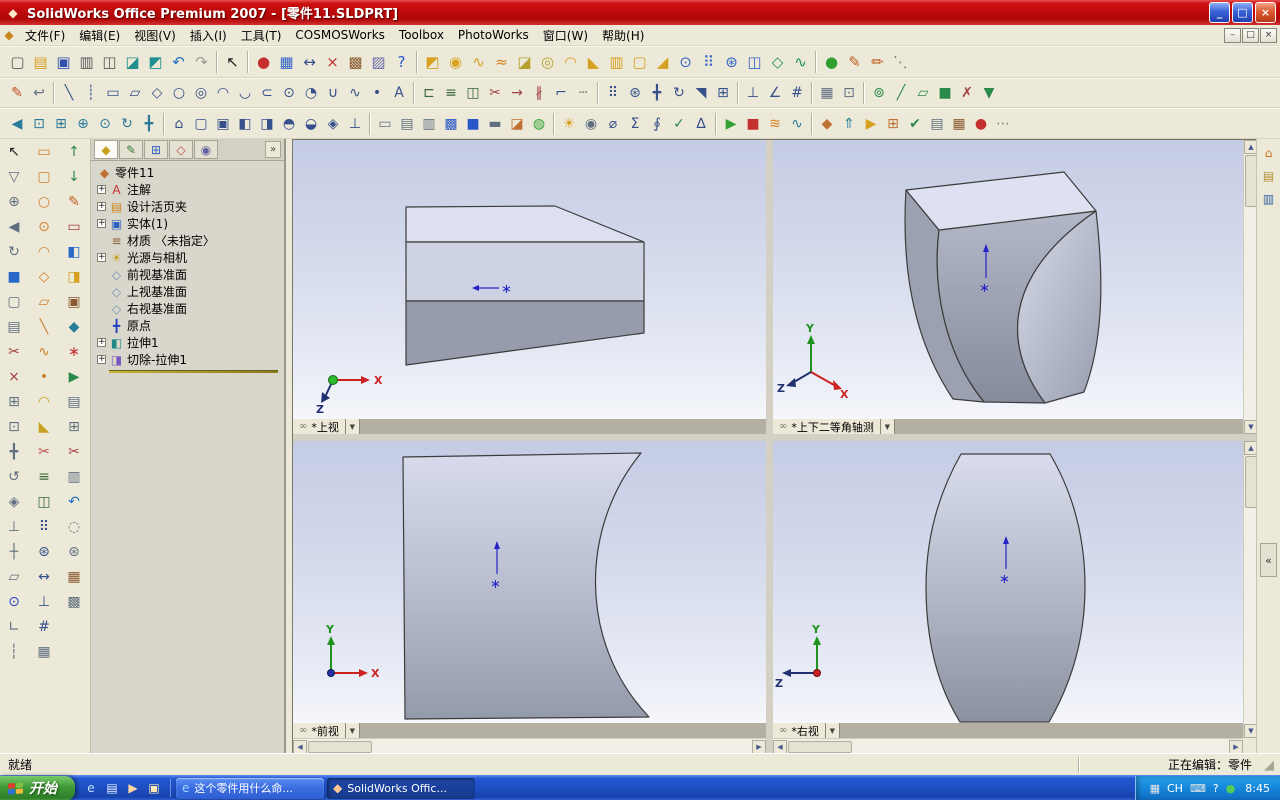  What do you see at coordinates (775, 124) in the screenshot?
I see `cosmos-plot-icon: ≋` at bounding box center [775, 124].